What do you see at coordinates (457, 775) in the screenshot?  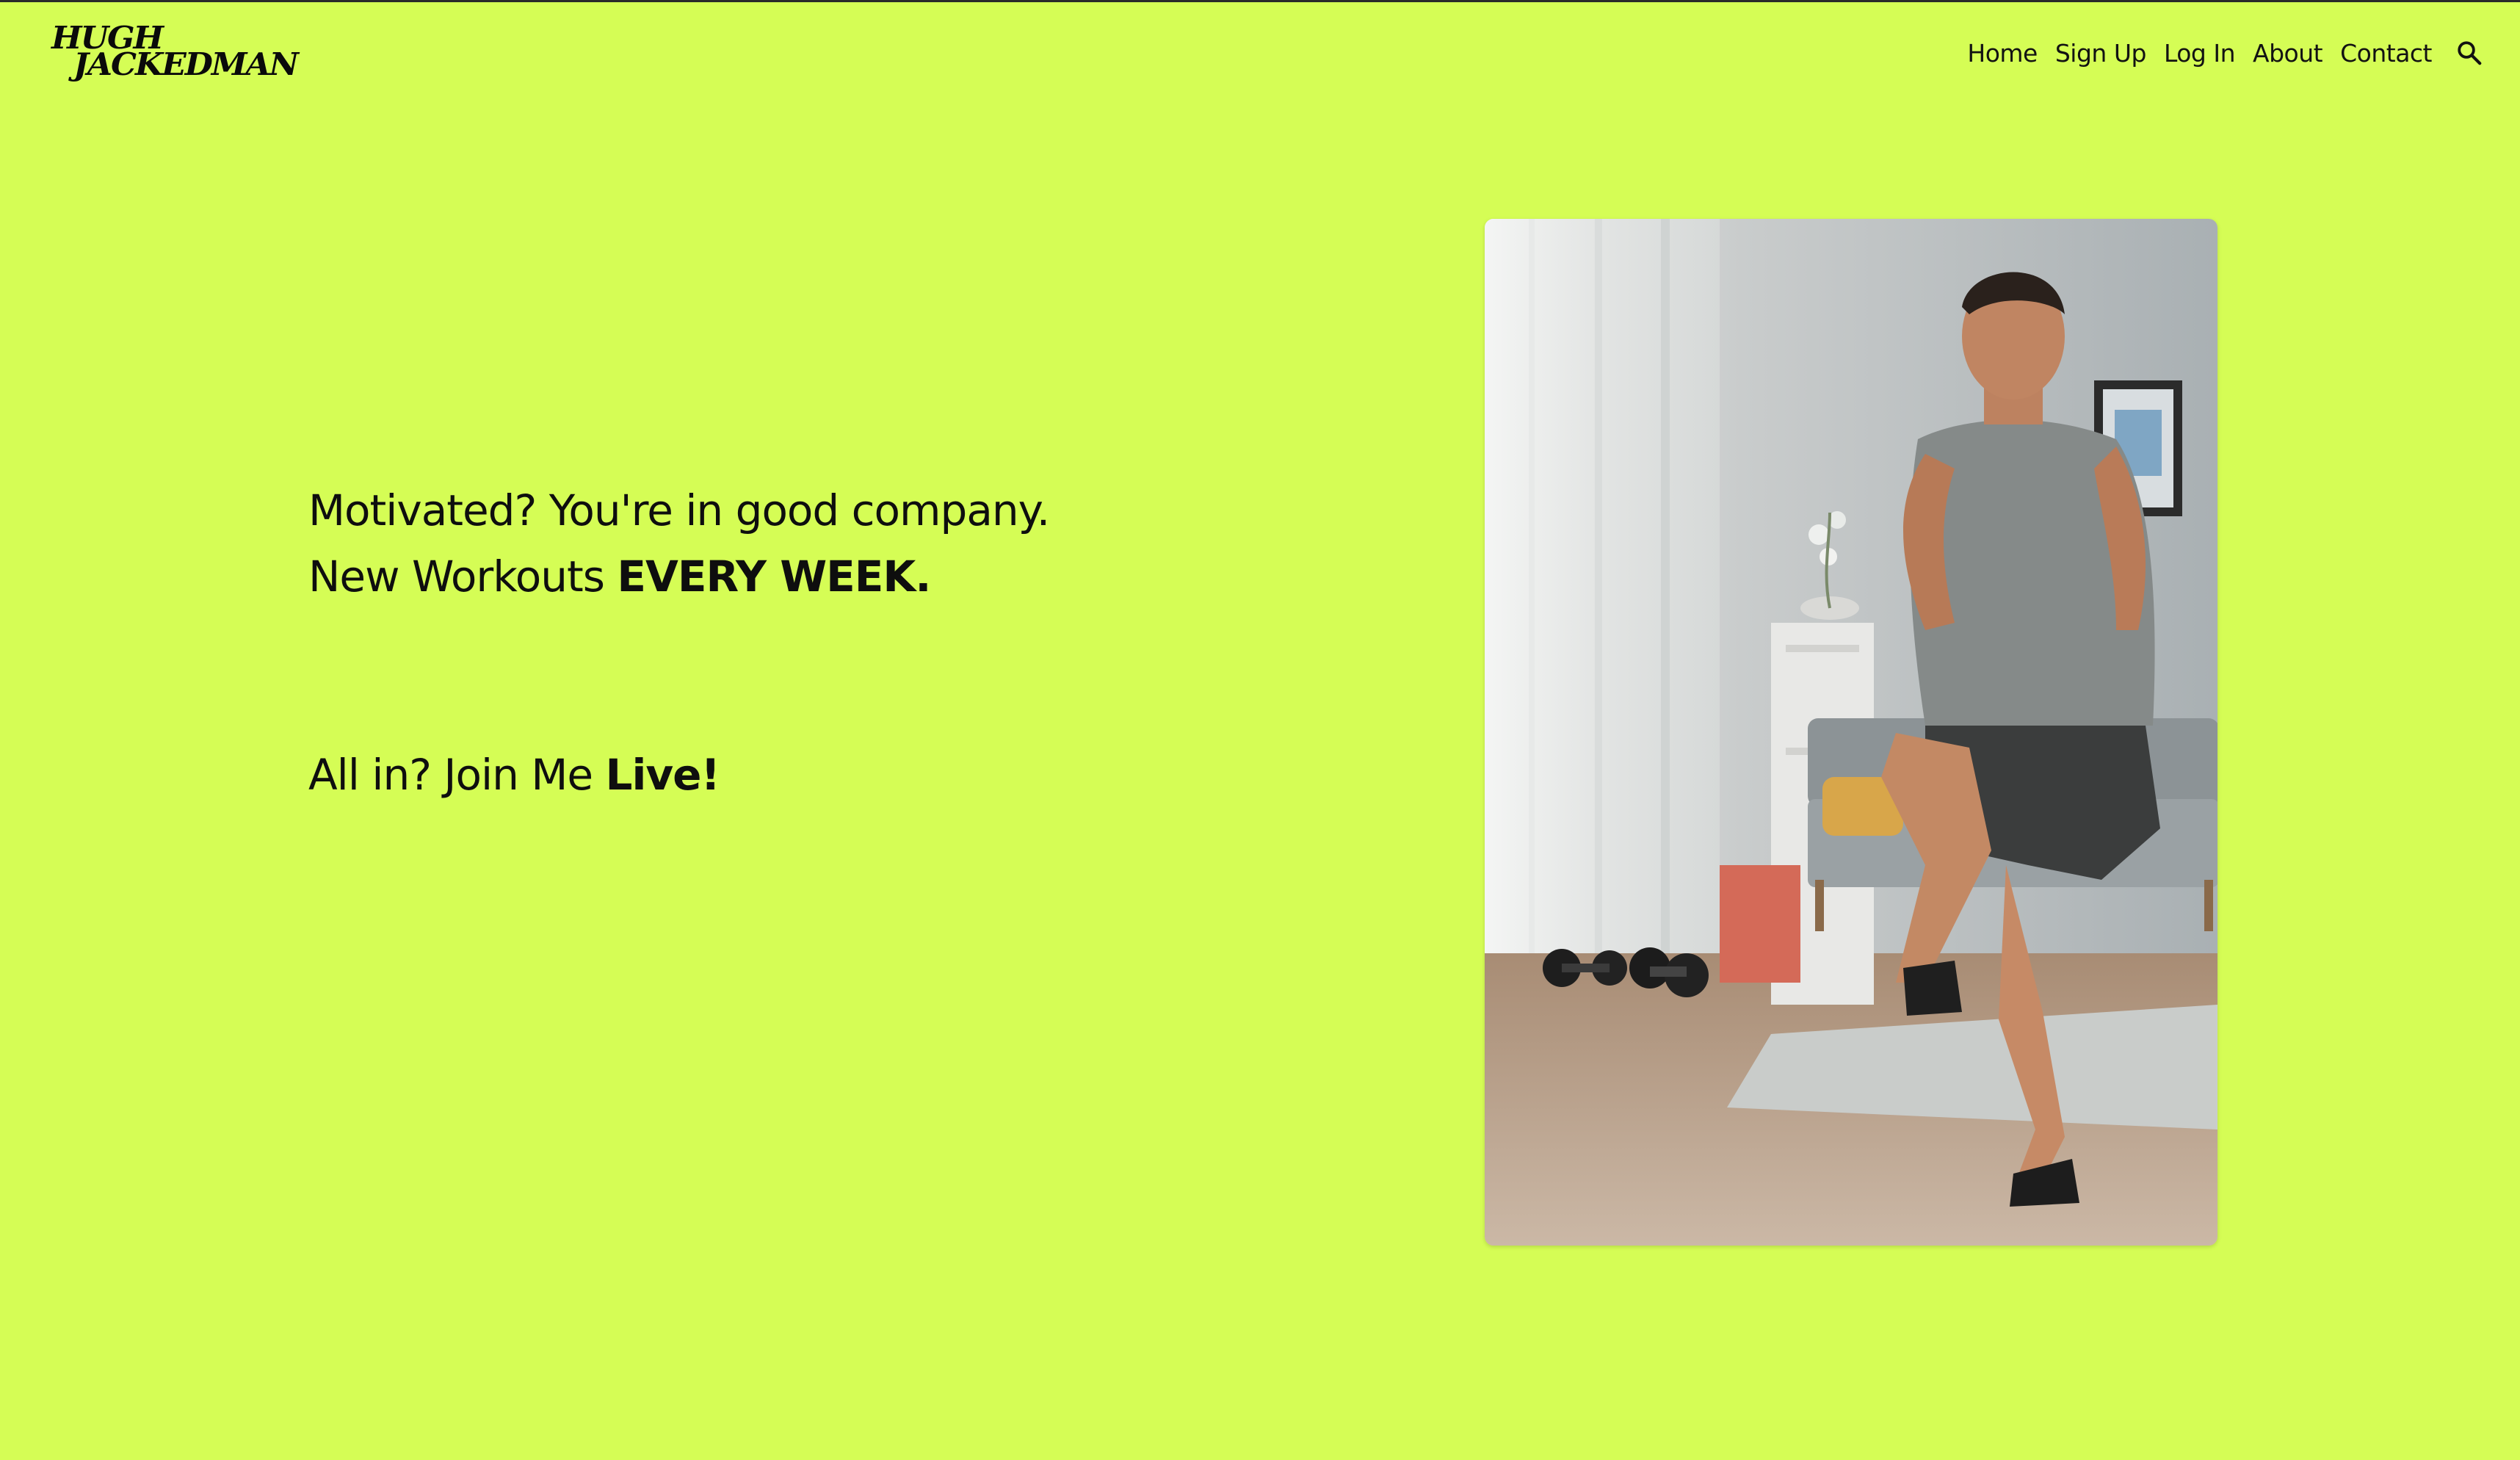 I see `hero-line3-prefix: All in? Join Me` at bounding box center [457, 775].